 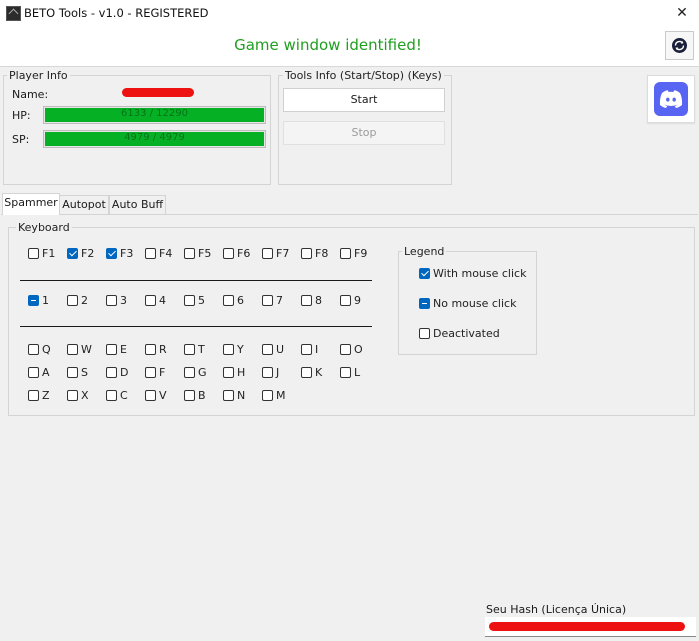 I want to click on key-1-checkbox: 1, so click(x=38, y=300).